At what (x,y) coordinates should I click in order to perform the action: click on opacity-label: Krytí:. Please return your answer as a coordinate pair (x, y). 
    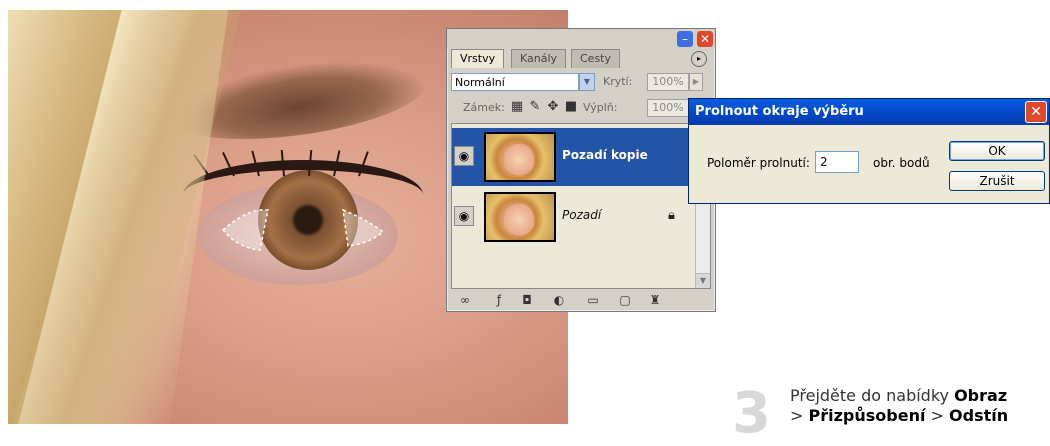
    Looking at the image, I should click on (618, 81).